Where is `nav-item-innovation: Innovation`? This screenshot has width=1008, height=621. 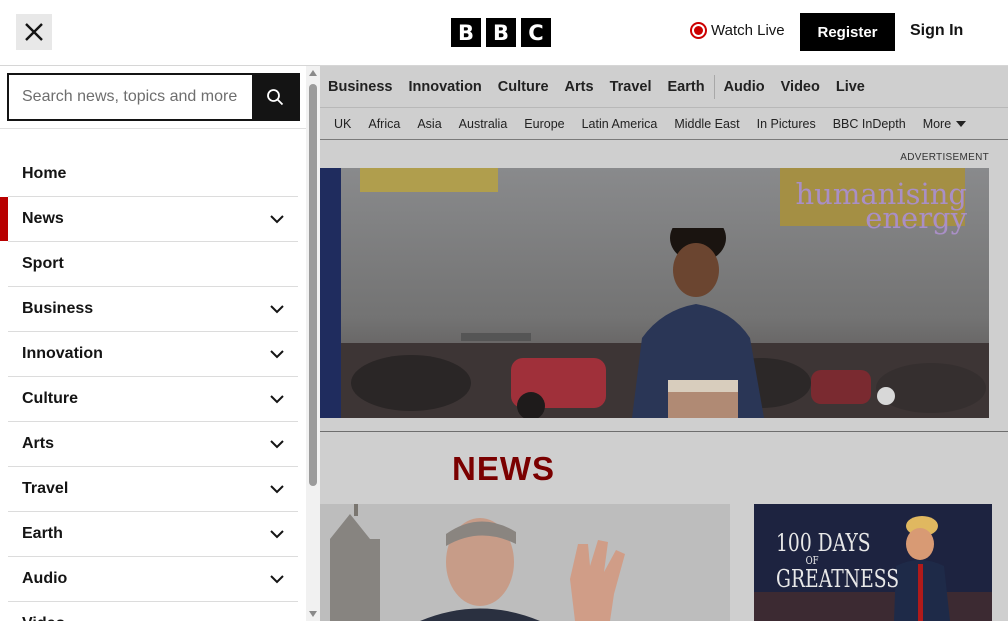
nav-item-innovation: Innovation is located at coordinates (444, 87).